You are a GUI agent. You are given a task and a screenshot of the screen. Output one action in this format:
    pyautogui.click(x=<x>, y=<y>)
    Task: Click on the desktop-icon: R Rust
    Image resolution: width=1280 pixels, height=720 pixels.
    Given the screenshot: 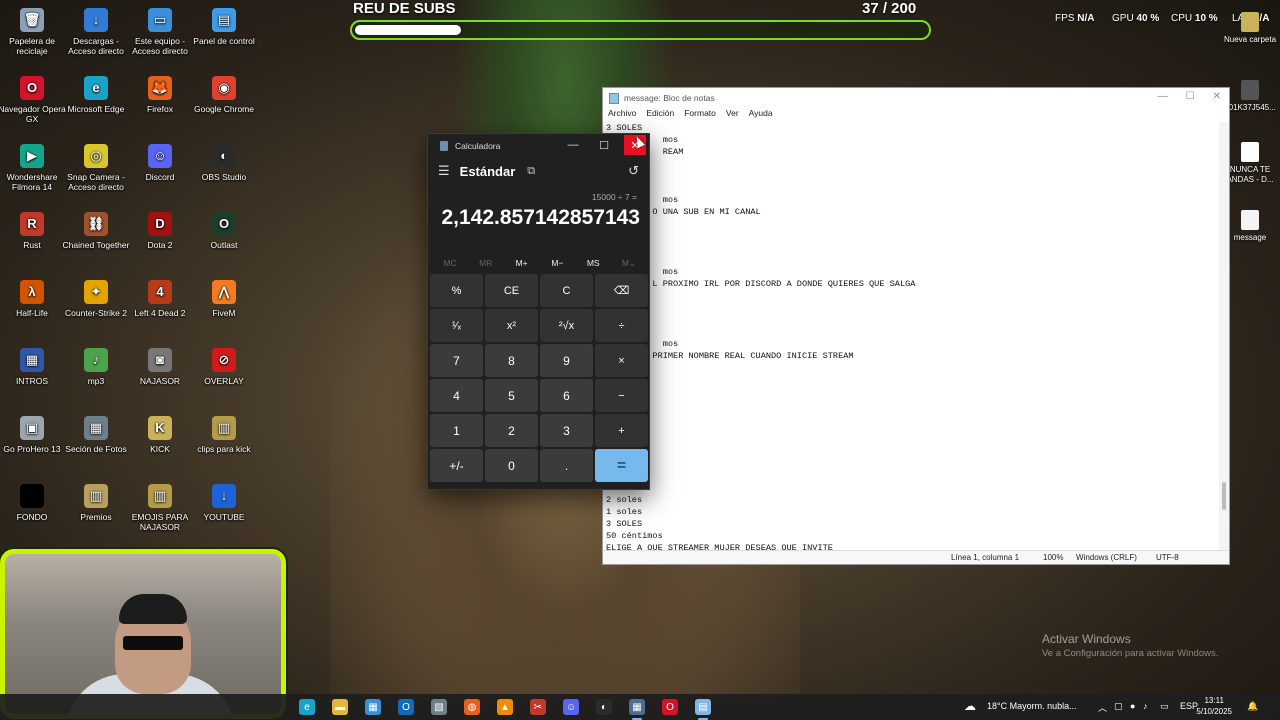 What is the action you would take?
    pyautogui.click(x=34, y=231)
    